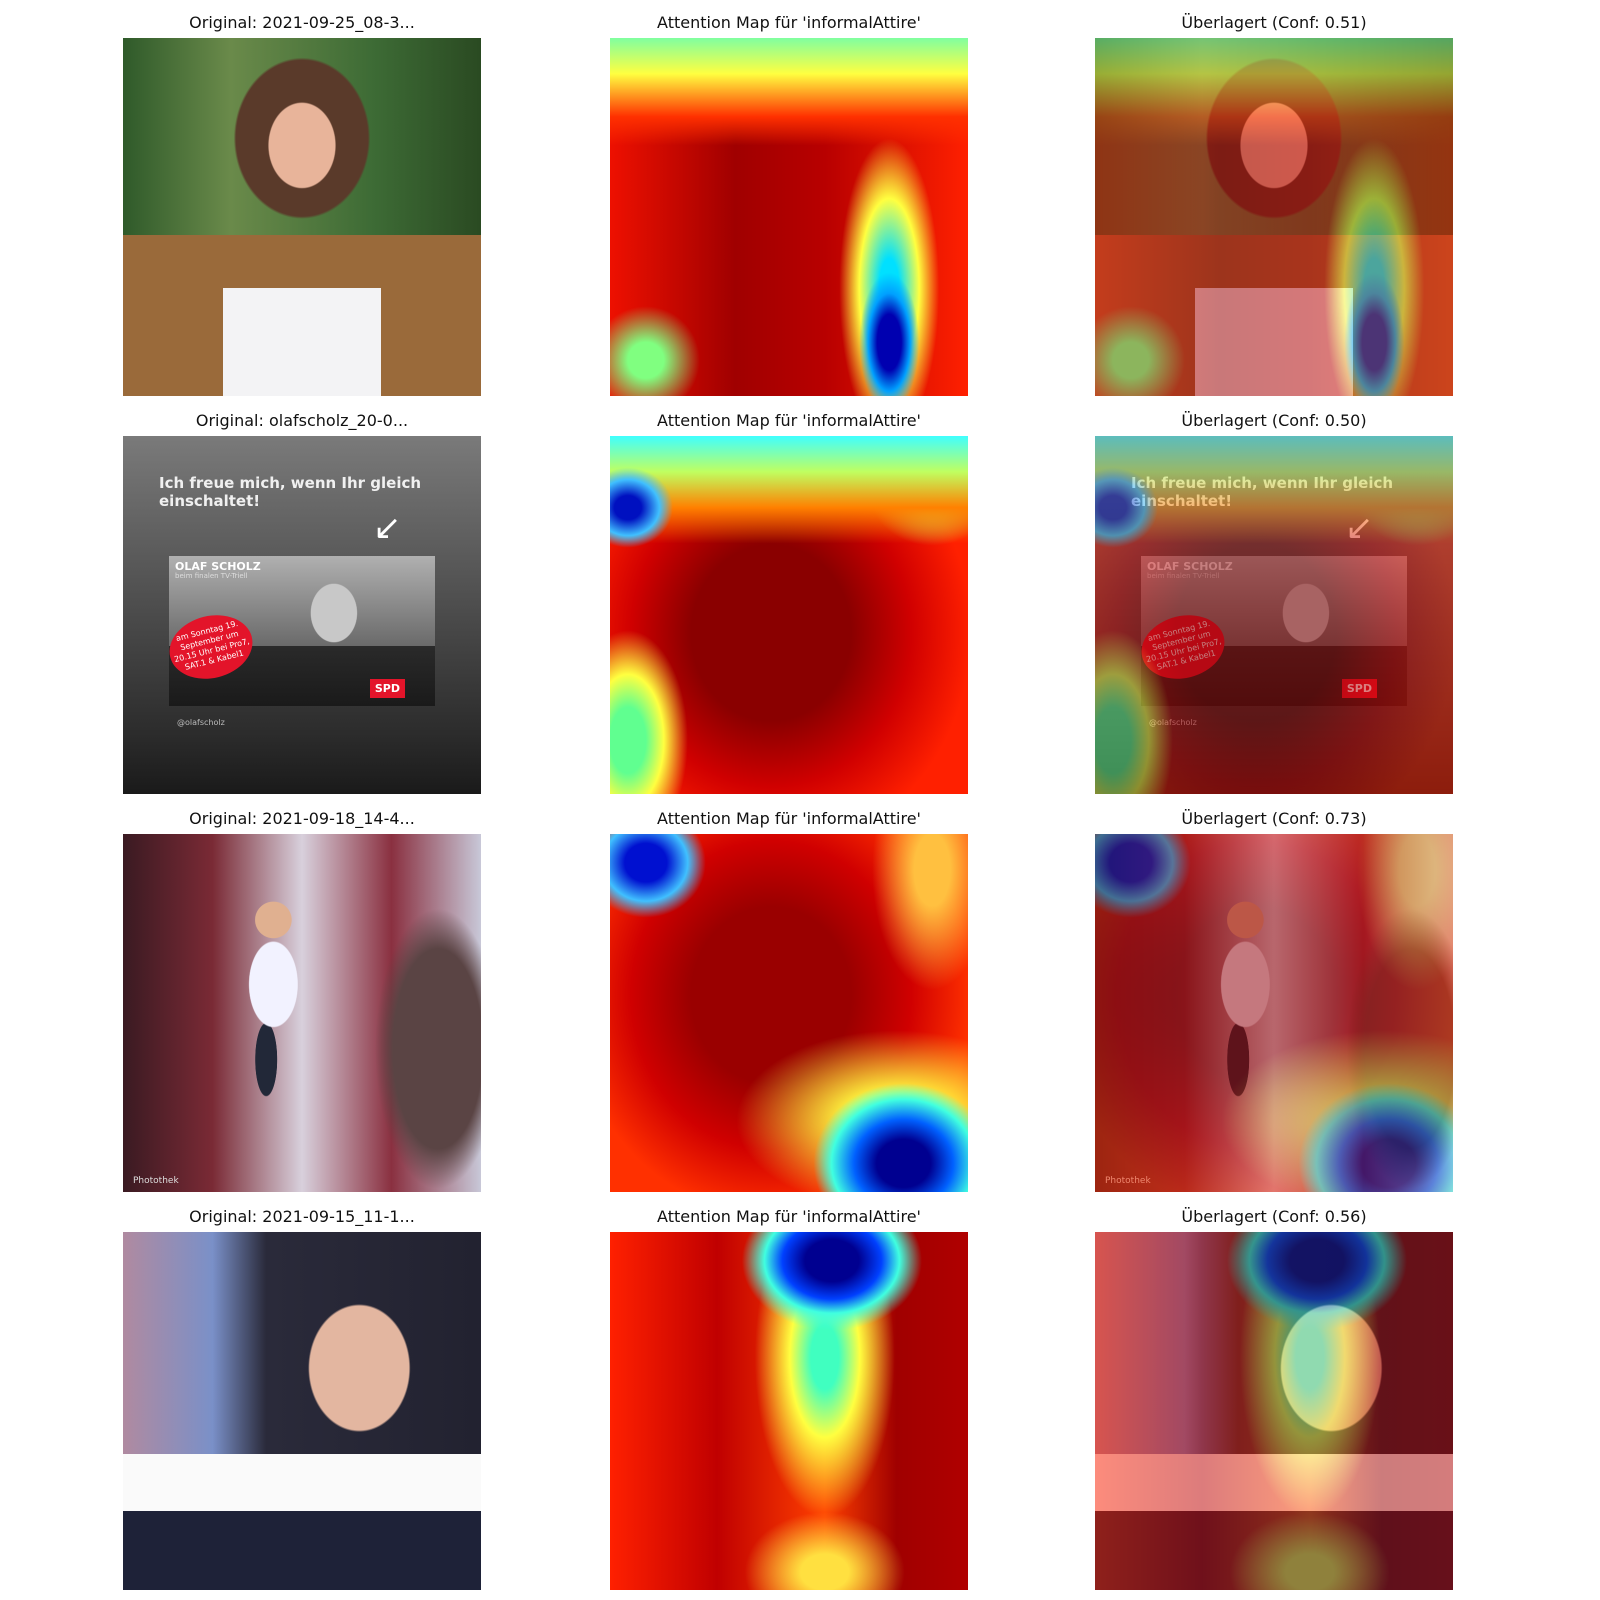 This screenshot has height=1600, width=1600. Describe the element at coordinates (156, 1181) in the screenshot. I see `photo-watermark: Photothek` at that location.